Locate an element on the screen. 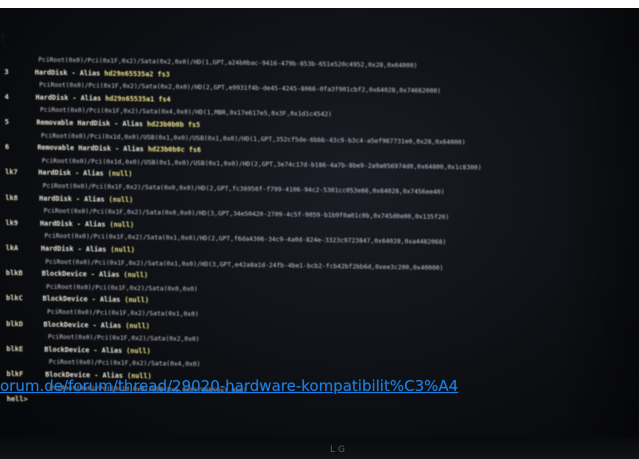 The image size is (639, 459). device-handle: blkC is located at coordinates (14, 298).